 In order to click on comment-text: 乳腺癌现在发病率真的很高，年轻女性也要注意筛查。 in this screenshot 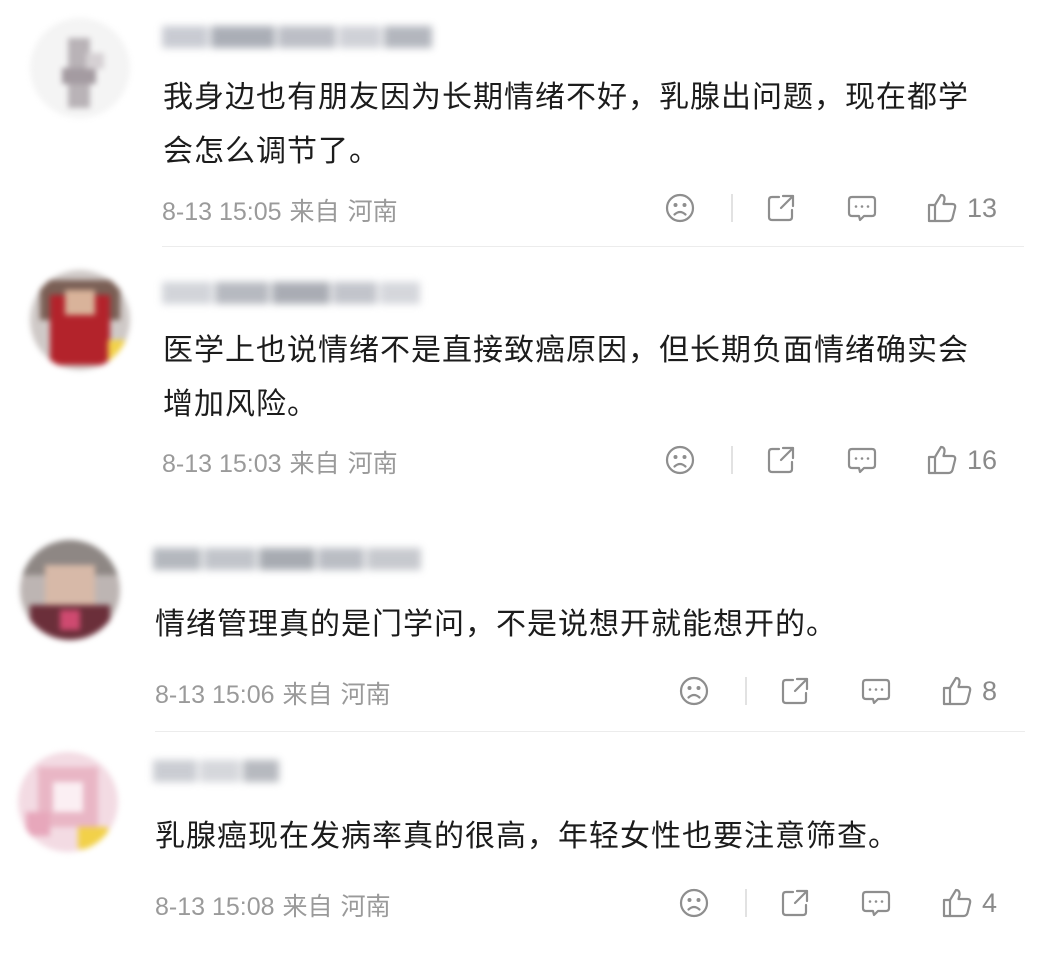, I will do `click(527, 836)`.